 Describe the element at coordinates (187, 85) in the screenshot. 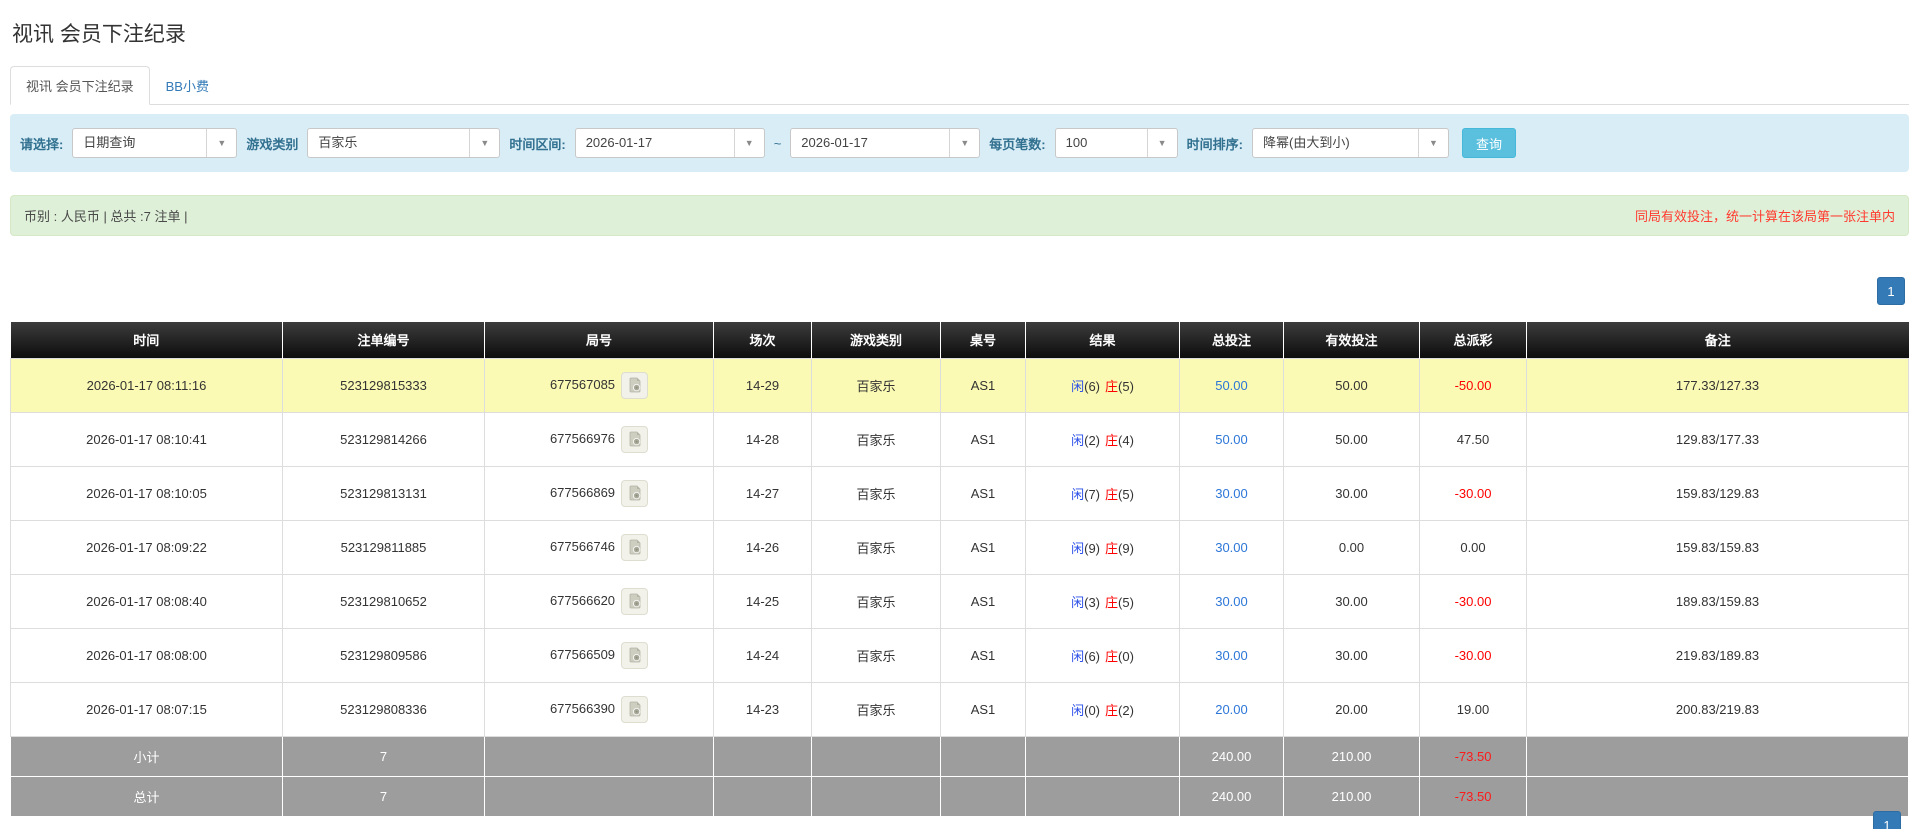

I see `tab-bb-tips: BB小费` at that location.